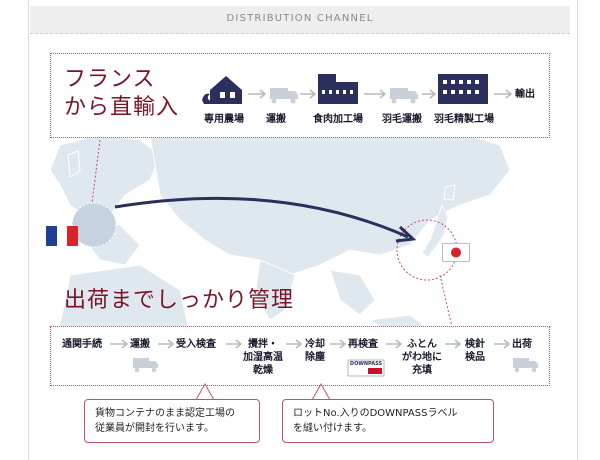 The image size is (600, 460). Describe the element at coordinates (388, 421) in the screenshot. I see `callout-downpass-label: ロットNo.入りのDOWNPASSラベル を縫い付けます。` at that location.